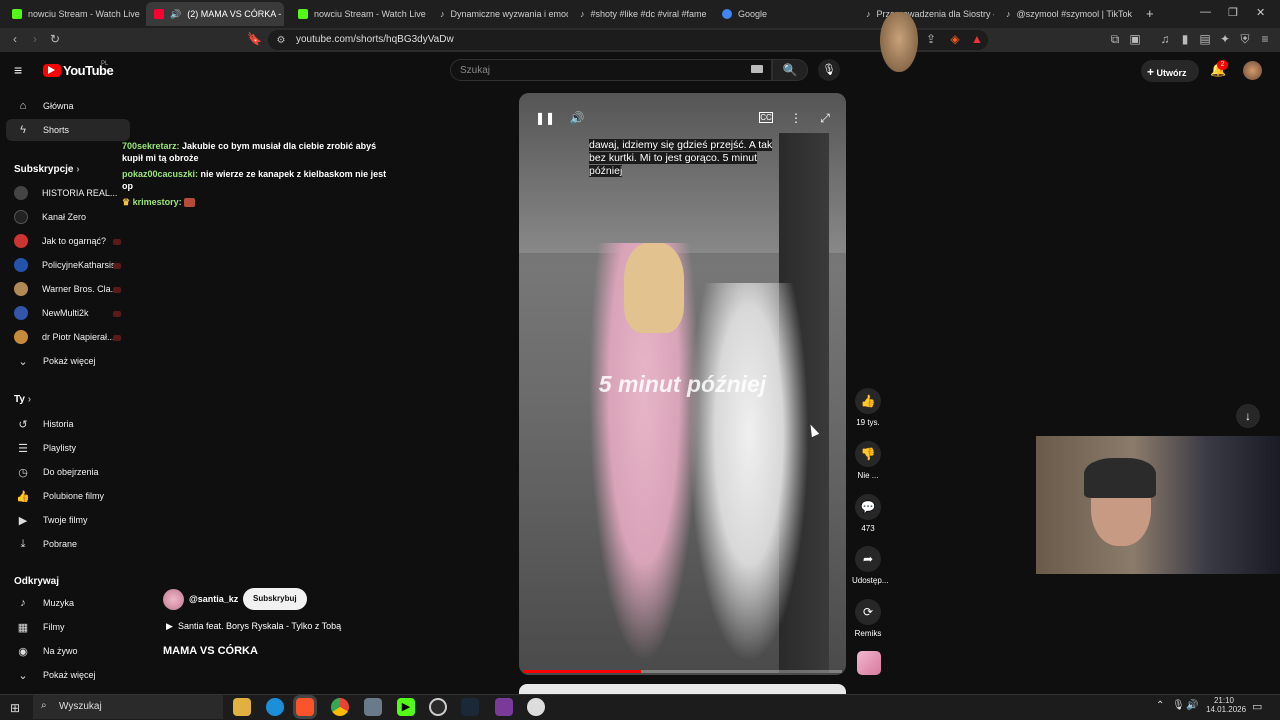 Image resolution: width=1280 pixels, height=720 pixels. Describe the element at coordinates (1248, 416) in the screenshot. I see `next-short-arrow-icon: ↓` at that location.